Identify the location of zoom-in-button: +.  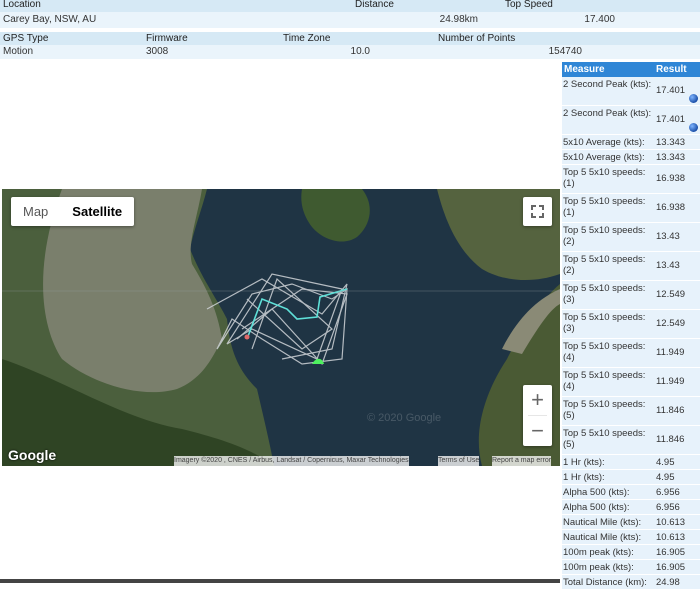
(537, 400).